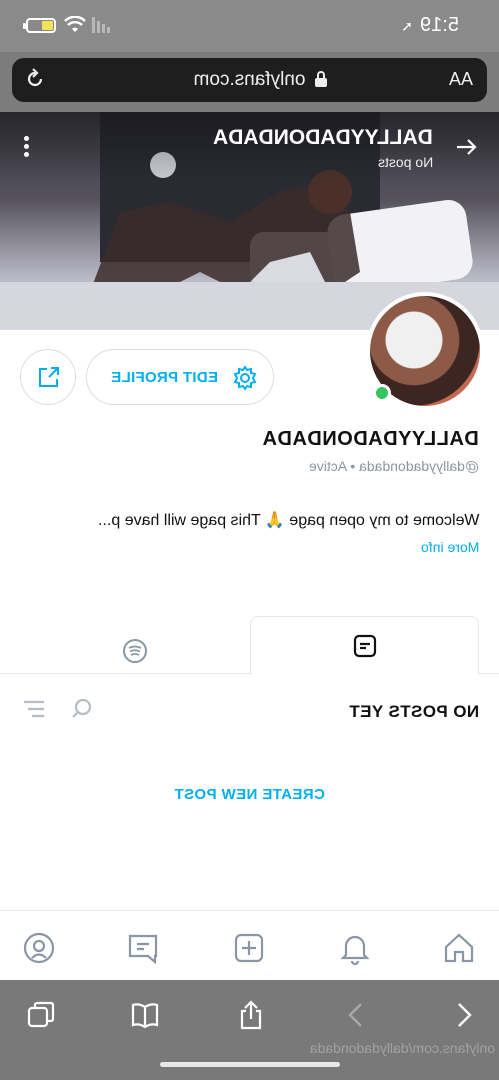 Image resolution: width=499 pixels, height=1080 pixels. Describe the element at coordinates (145, 1015) in the screenshot. I see `bookmarks-icon` at that location.